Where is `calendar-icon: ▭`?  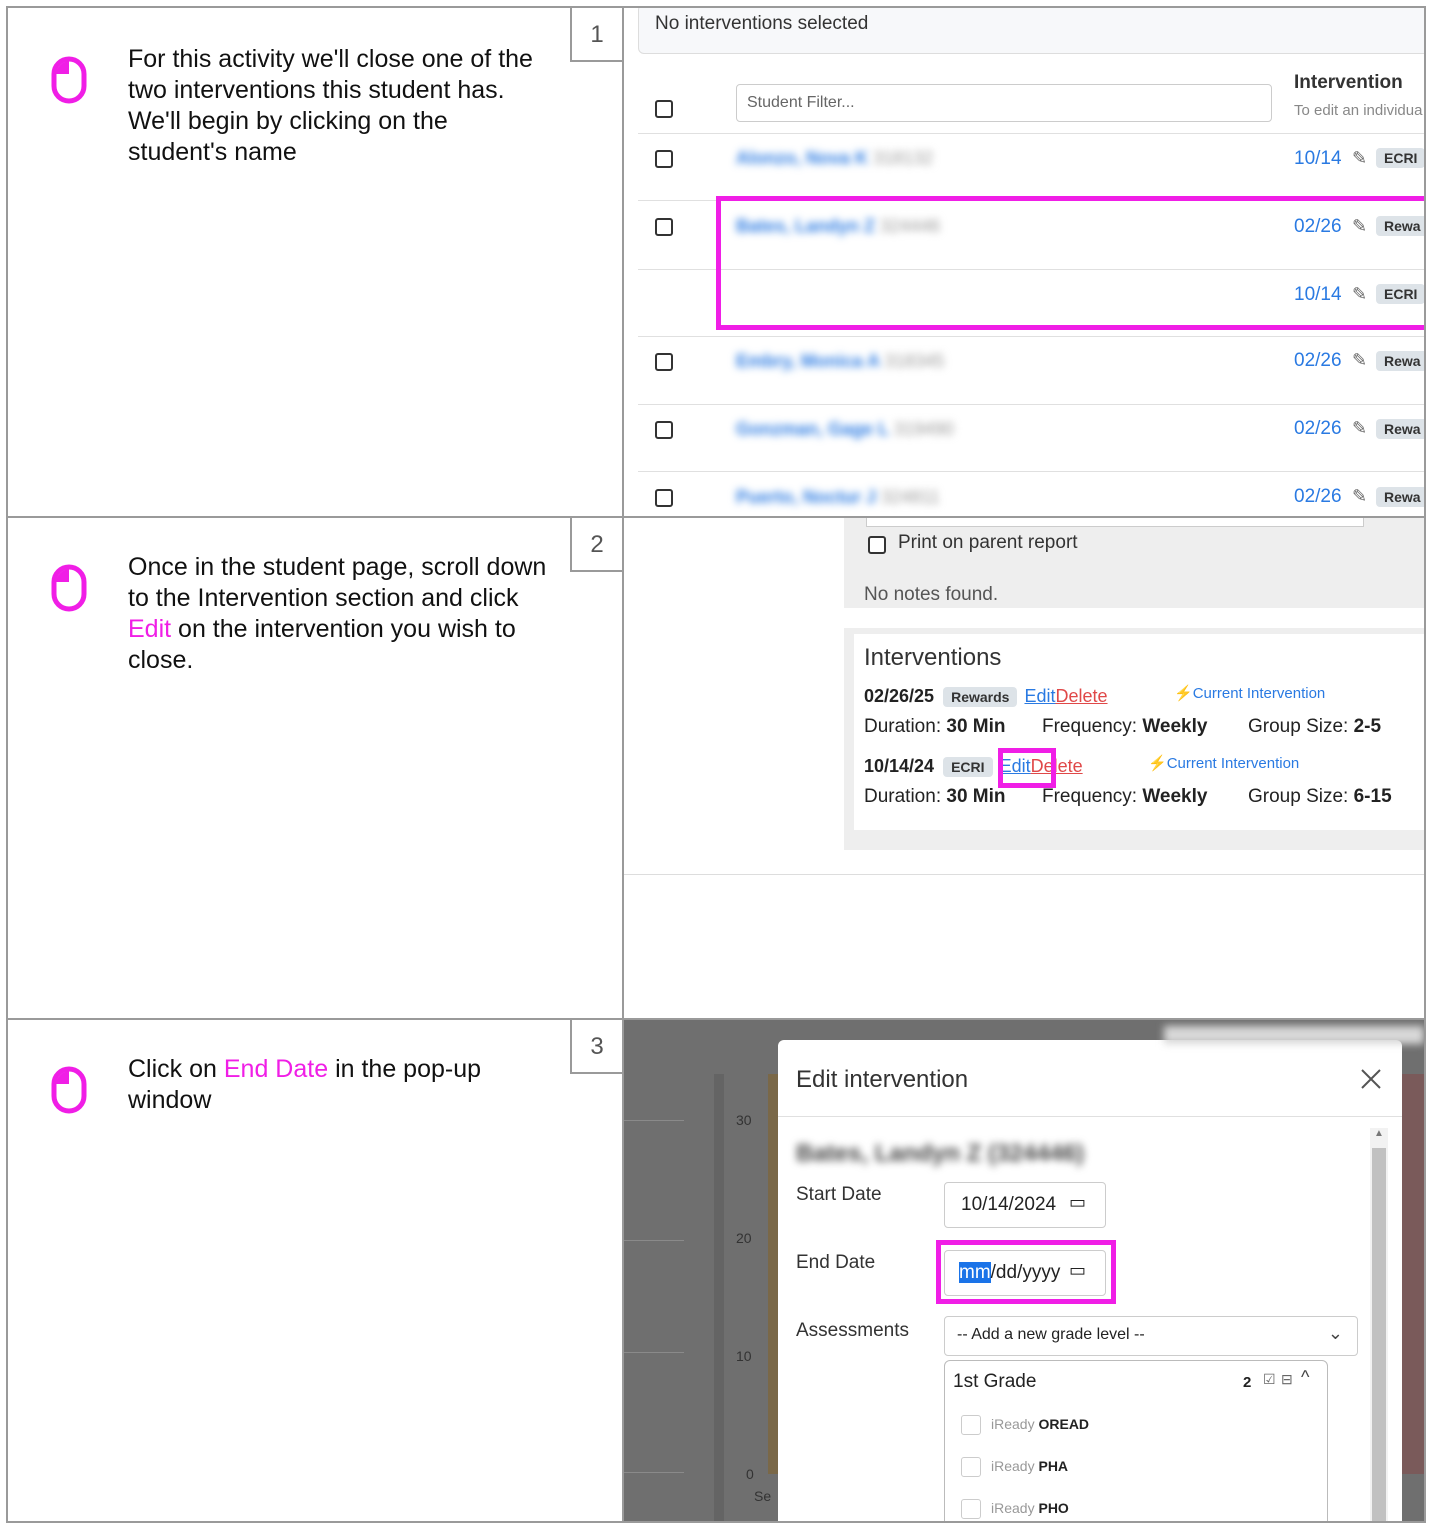
calendar-icon: ▭ is located at coordinates (1077, 1202).